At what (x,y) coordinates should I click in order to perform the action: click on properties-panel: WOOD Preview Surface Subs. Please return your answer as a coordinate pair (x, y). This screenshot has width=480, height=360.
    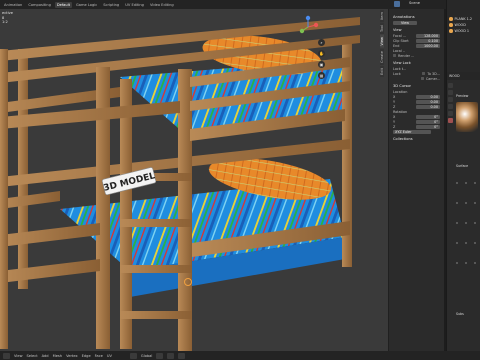
    Looking at the image, I should click on (463, 211).